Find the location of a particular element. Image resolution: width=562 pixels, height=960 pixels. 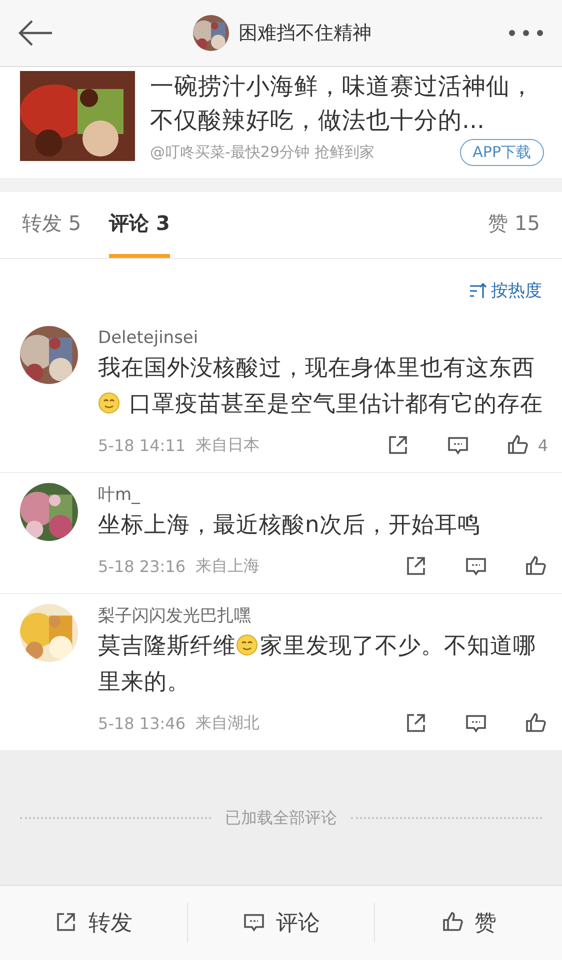

repost-button: 转发 is located at coordinates (94, 923).